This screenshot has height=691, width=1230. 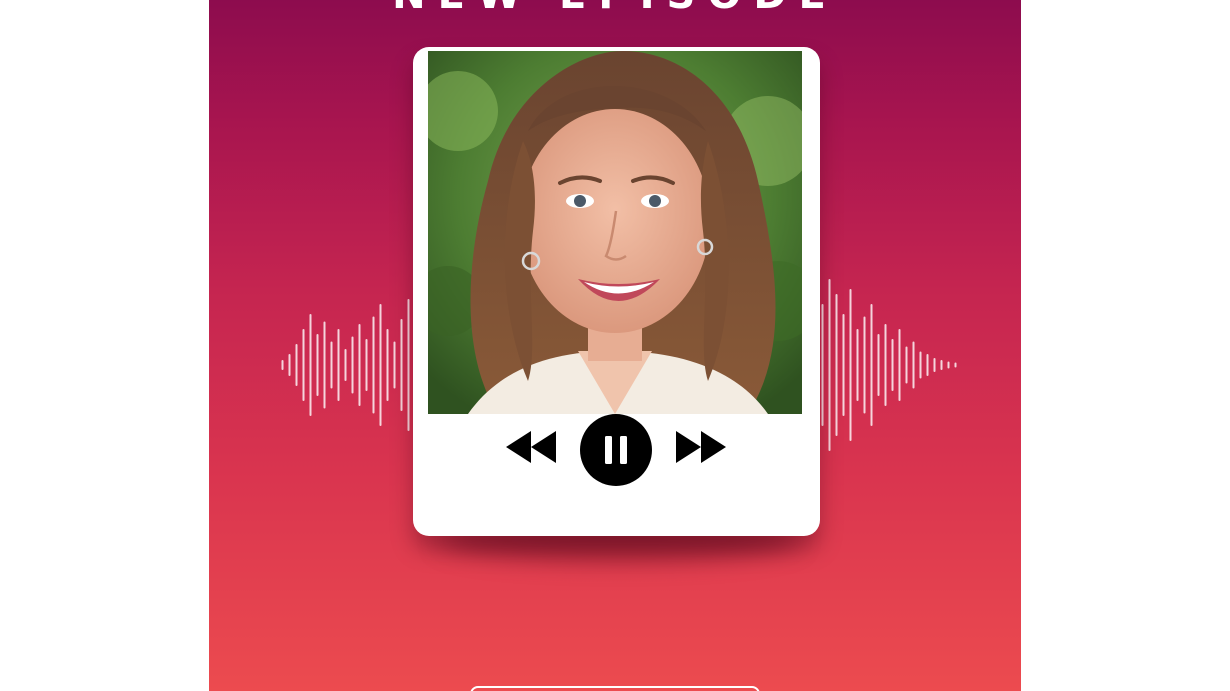 What do you see at coordinates (531, 447) in the screenshot?
I see `rewind-icon` at bounding box center [531, 447].